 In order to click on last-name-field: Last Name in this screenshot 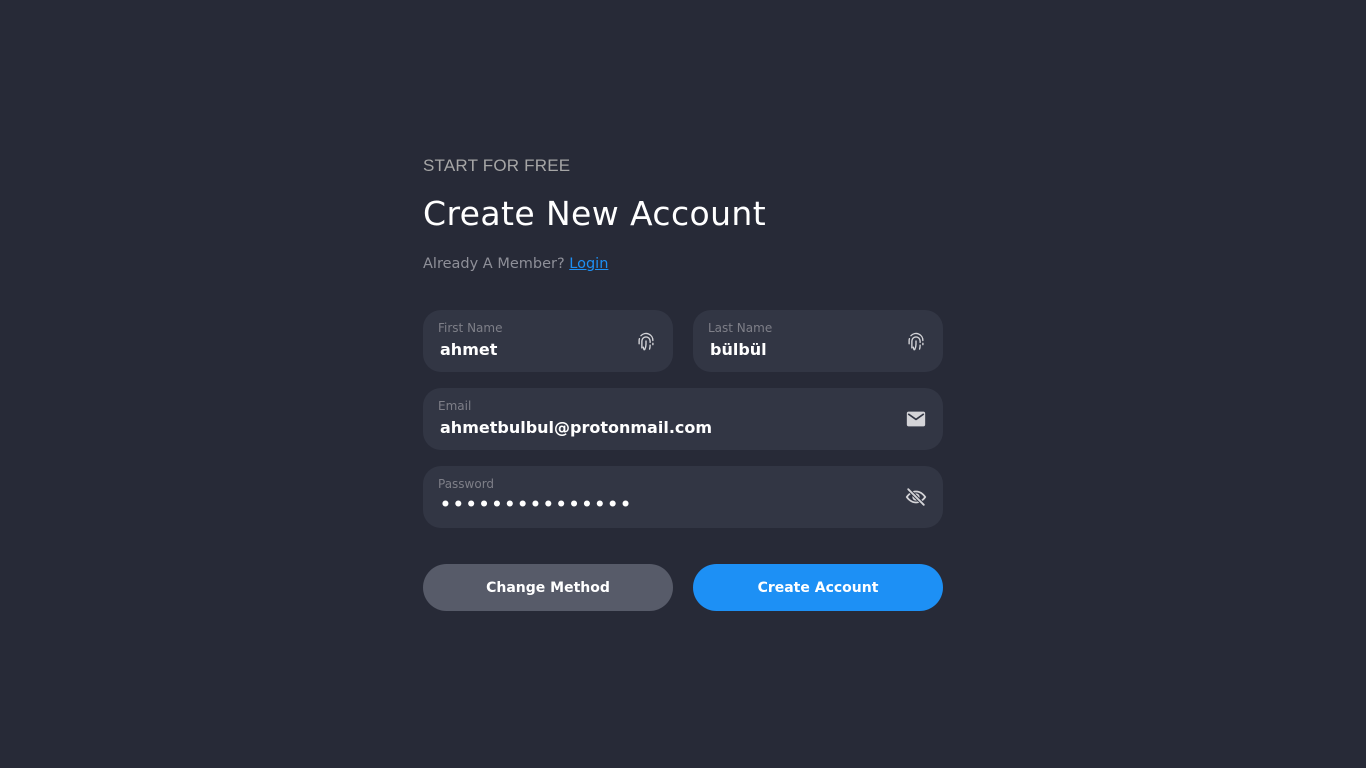, I will do `click(818, 341)`.